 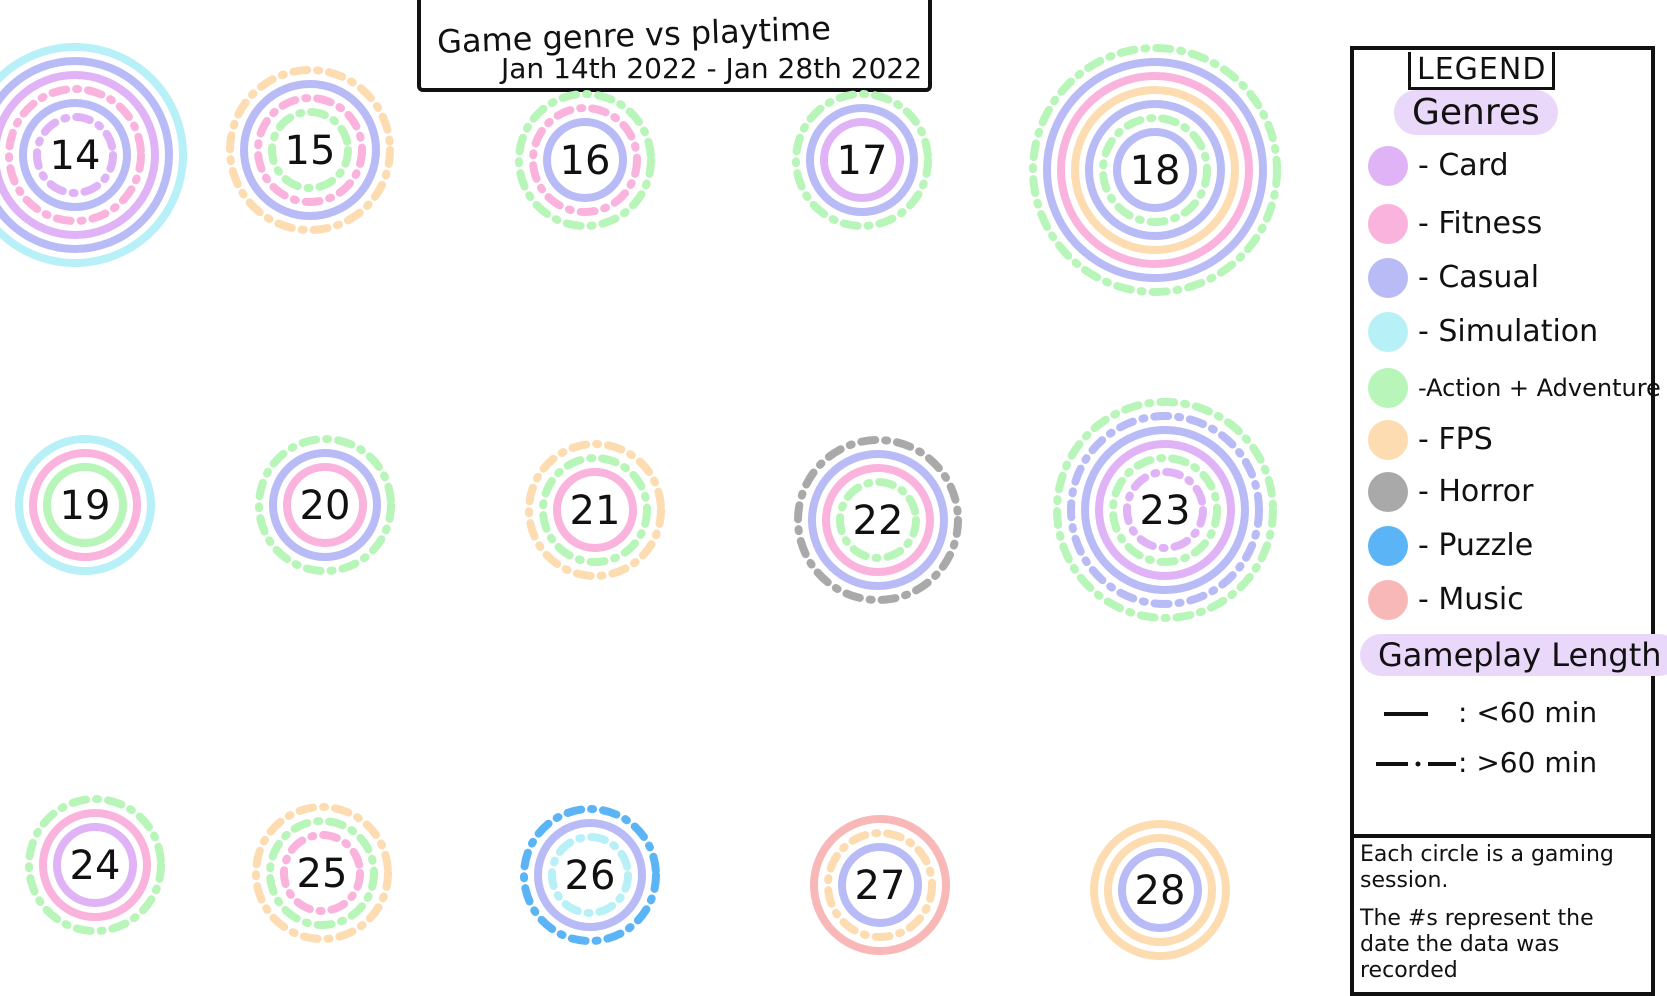 I want to click on note-circle-session: Each circle is a gaming session., so click(x=1487, y=867).